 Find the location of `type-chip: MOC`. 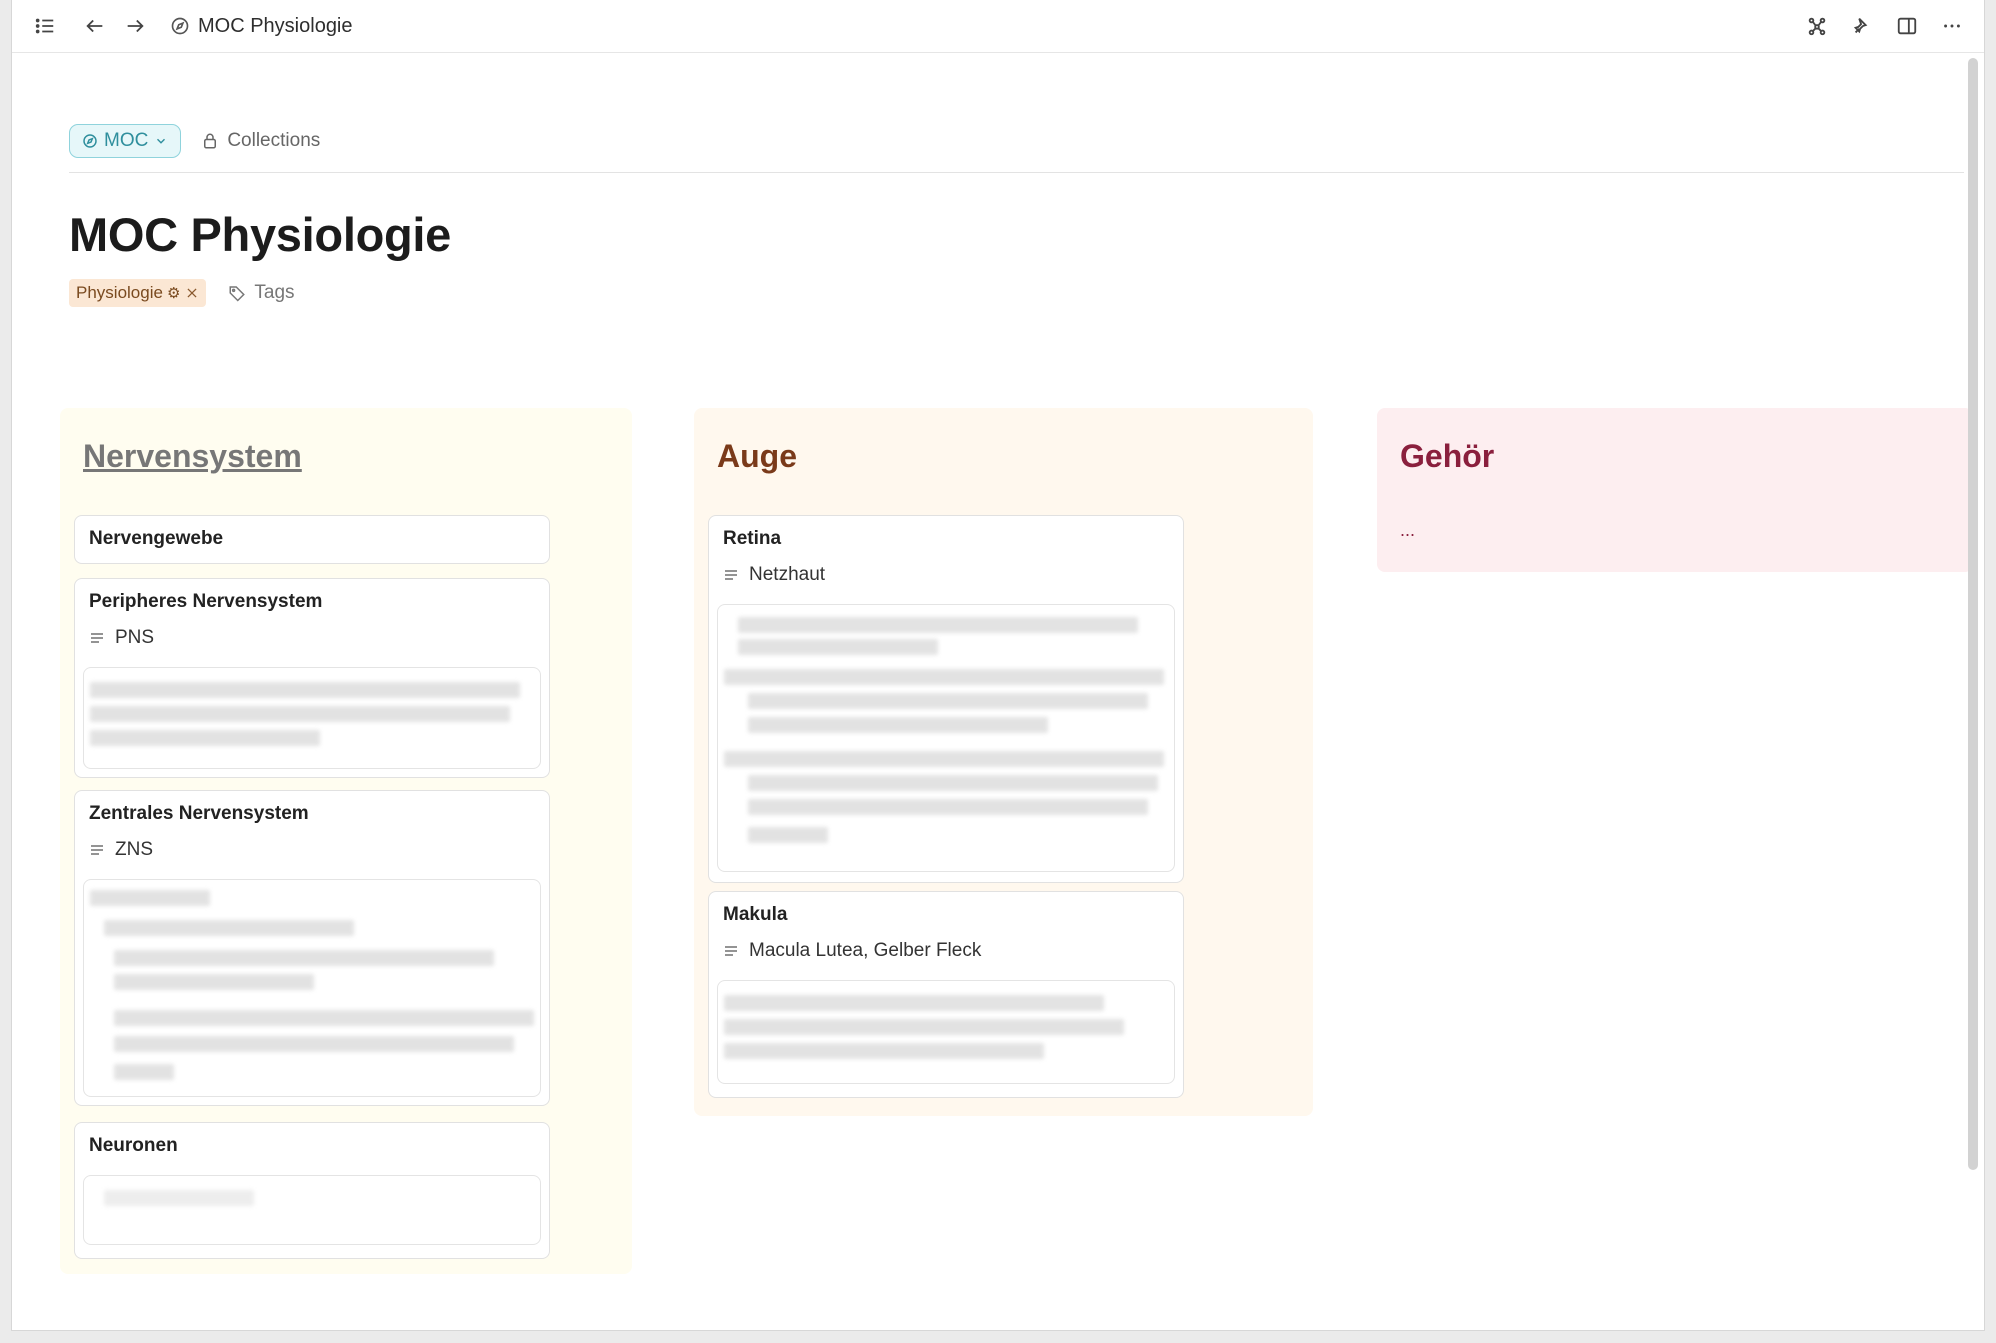

type-chip: MOC is located at coordinates (125, 141).